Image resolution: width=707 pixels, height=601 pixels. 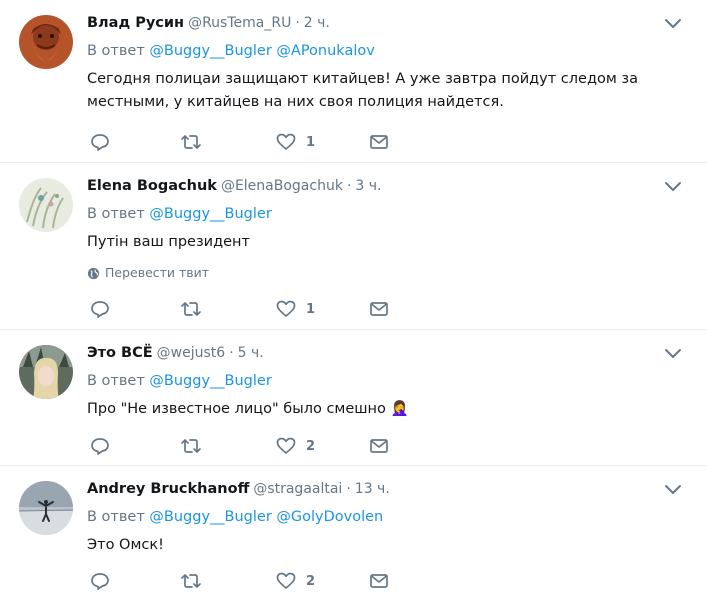 I want to click on author-name: Влад Русин, so click(x=135, y=23).